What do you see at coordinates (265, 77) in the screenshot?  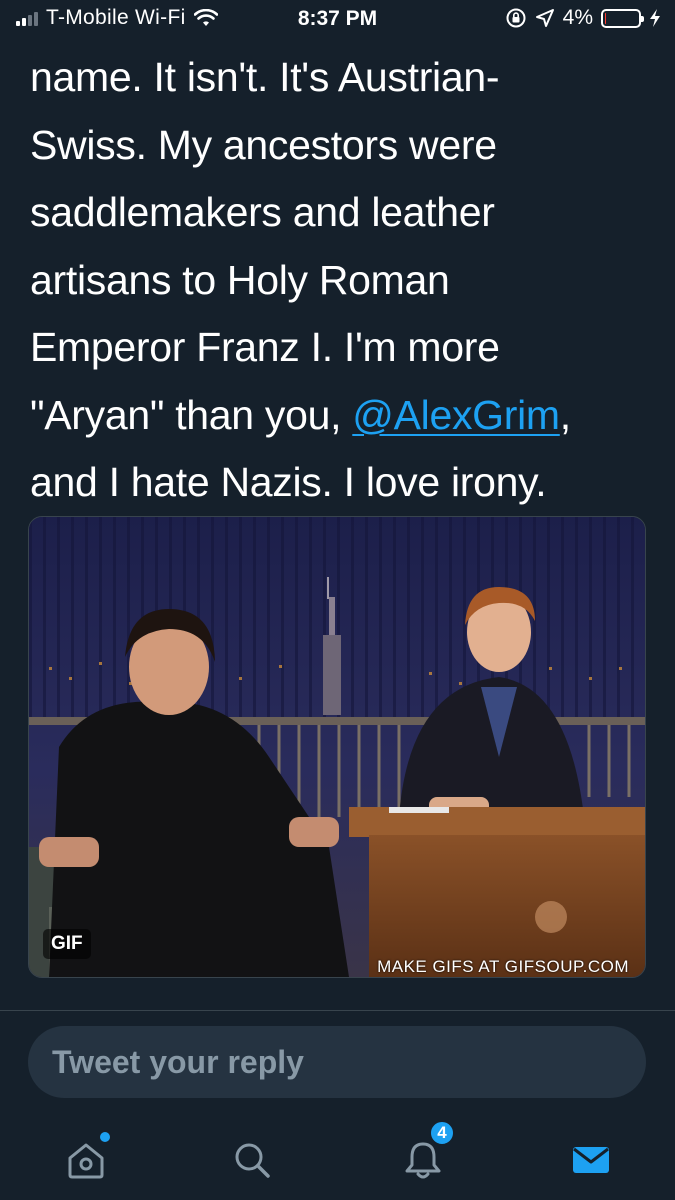 I see `tweet-line: name. It isn't. It's Austrian-` at bounding box center [265, 77].